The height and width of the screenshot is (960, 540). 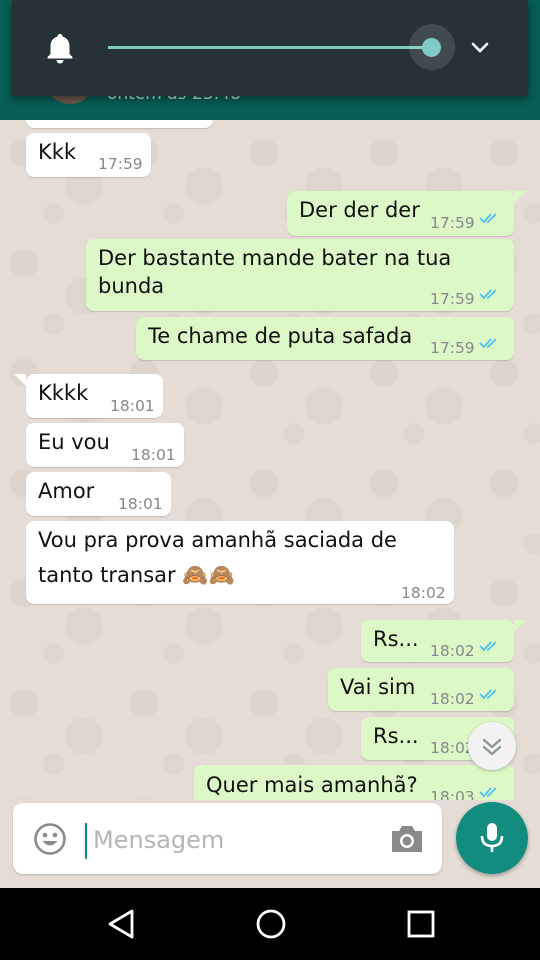 What do you see at coordinates (431, 47) in the screenshot?
I see `volume-slider-handle` at bounding box center [431, 47].